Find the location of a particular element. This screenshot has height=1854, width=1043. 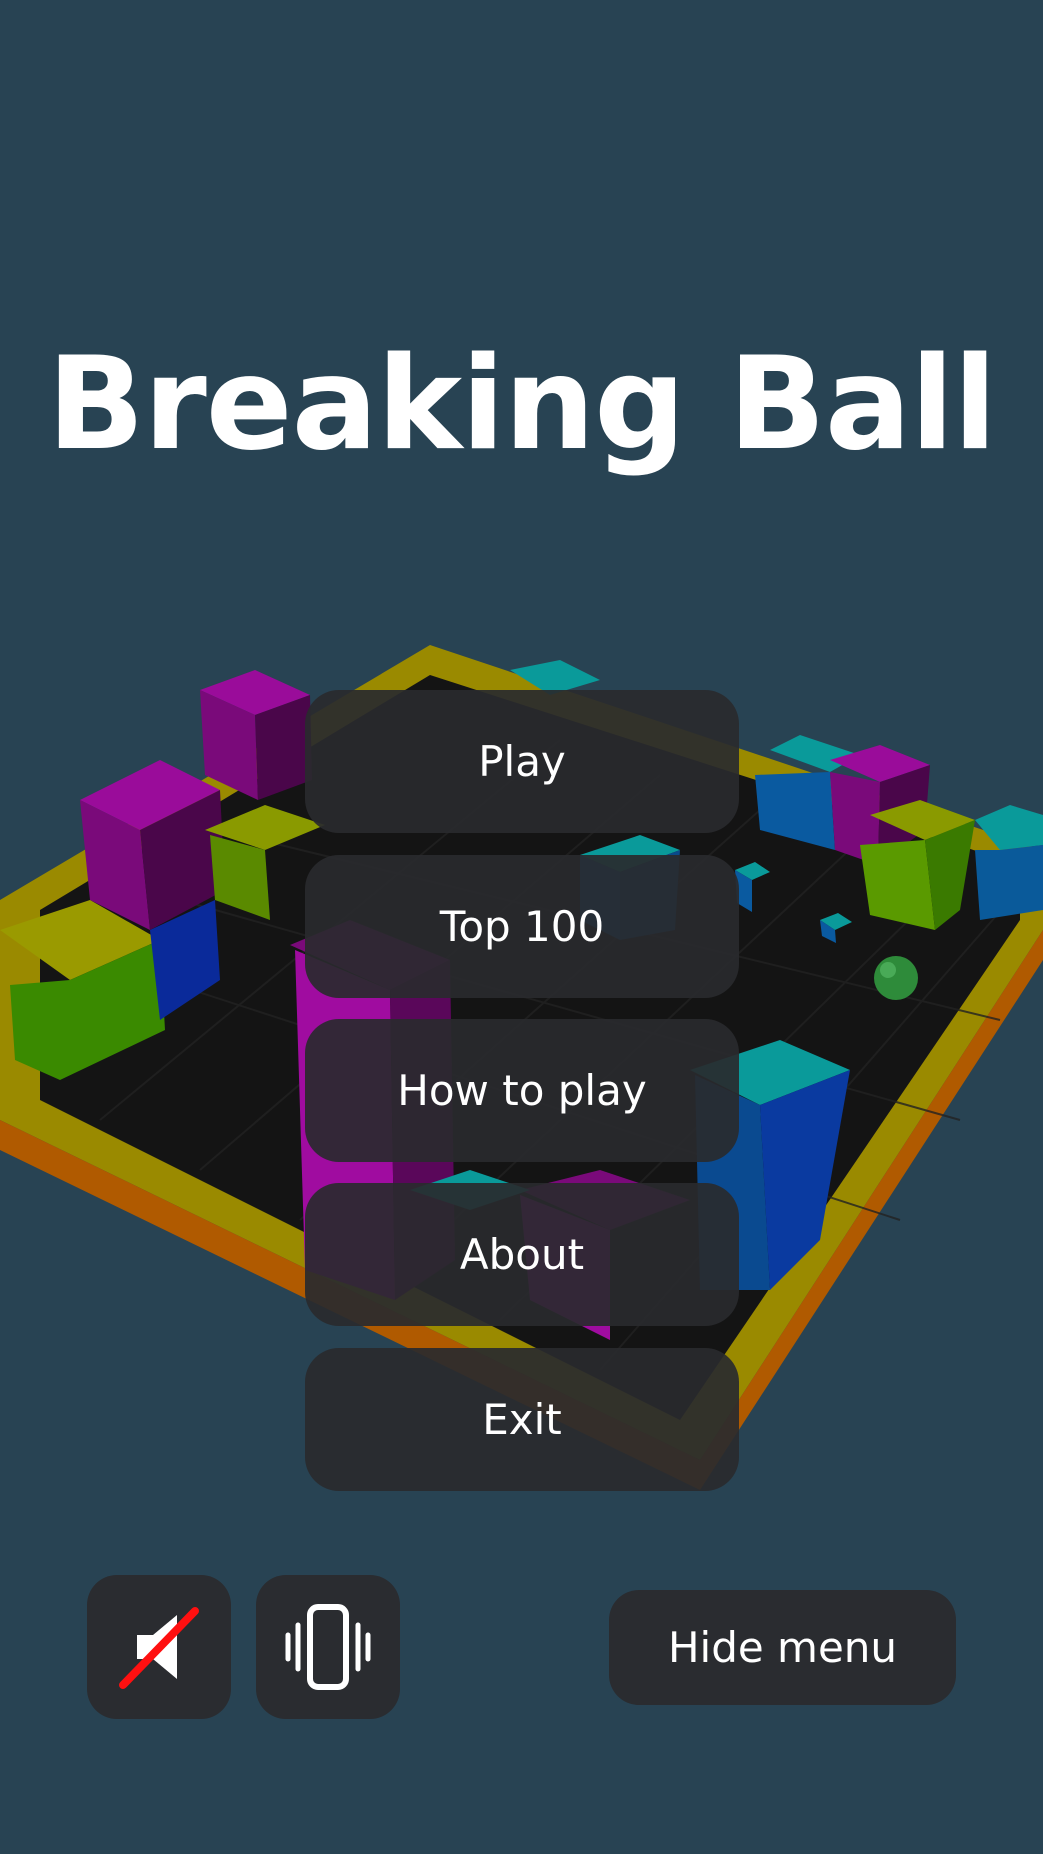

block-magenta-top is located at coordinates (256, 735).